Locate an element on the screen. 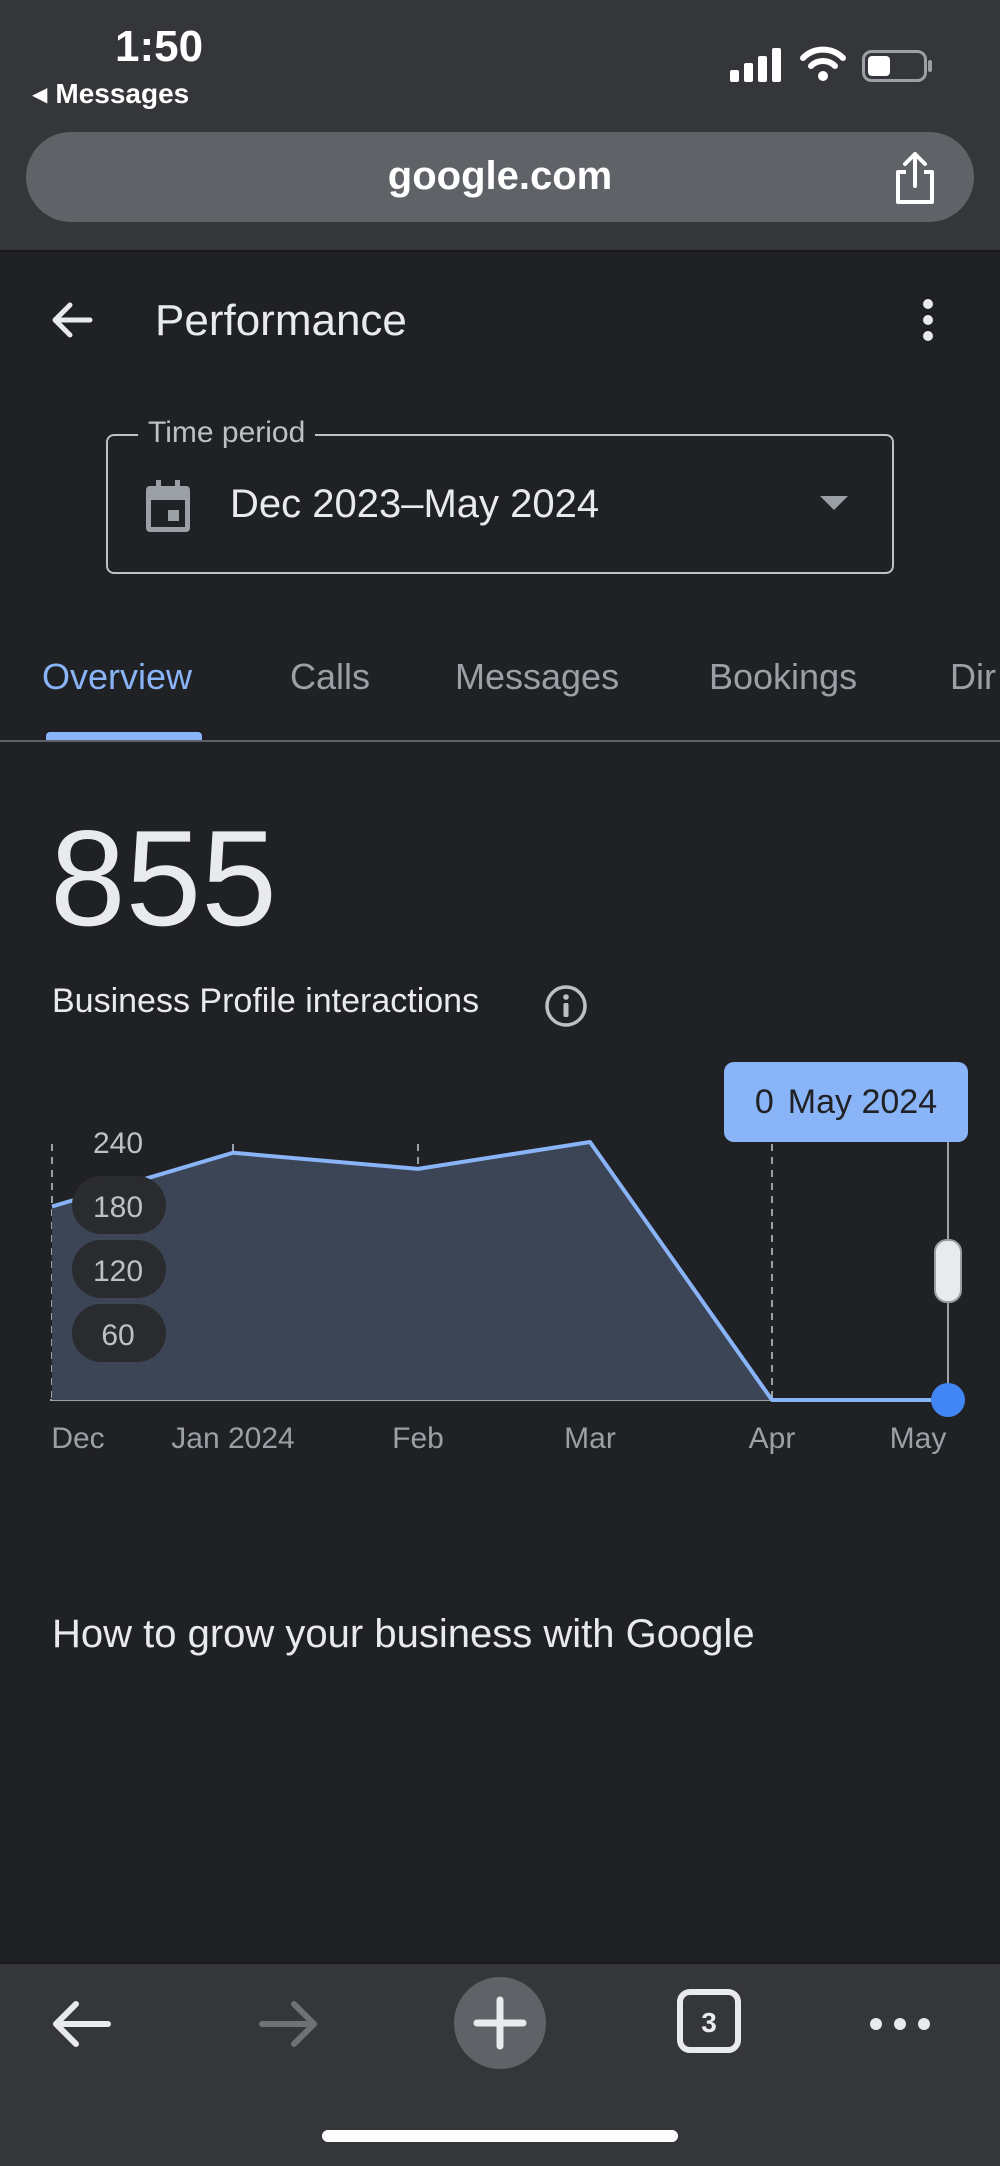 The image size is (1000, 2166). wifi-icon is located at coordinates (823, 63).